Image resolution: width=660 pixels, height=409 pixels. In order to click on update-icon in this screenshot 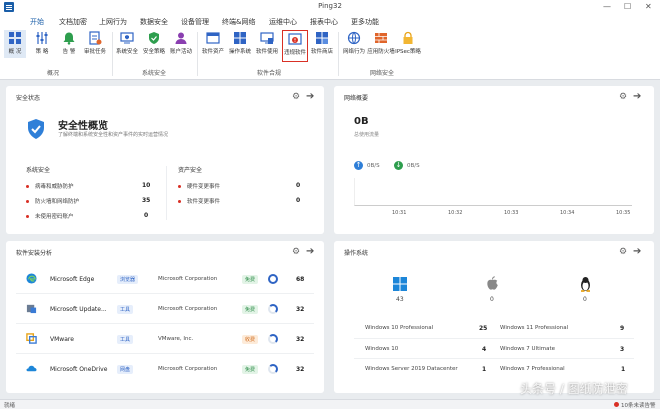, I will do `click(31, 309)`.